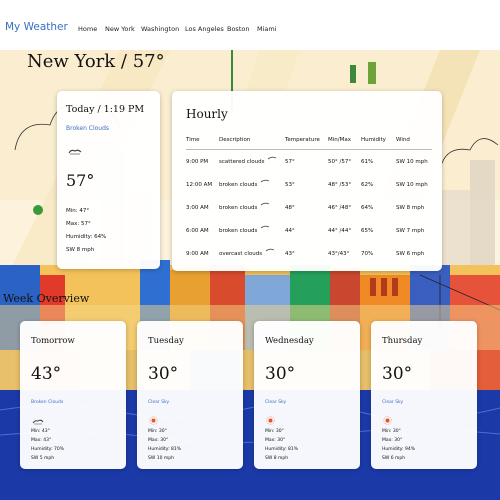 Image resolution: width=500 pixels, height=500 pixels. I want to click on row-wind: SW 8 mph, so click(410, 207).